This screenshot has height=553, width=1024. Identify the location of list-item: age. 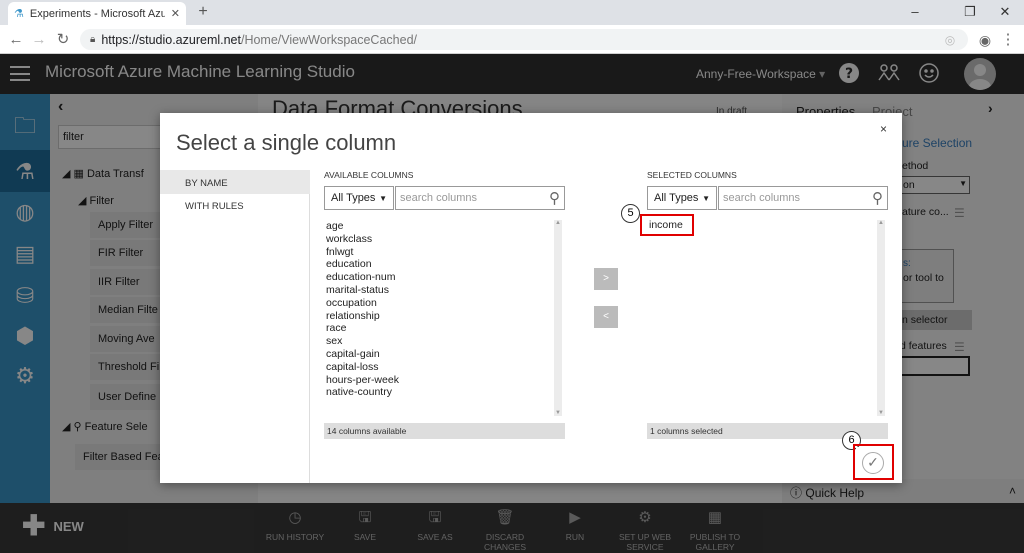
(439, 226).